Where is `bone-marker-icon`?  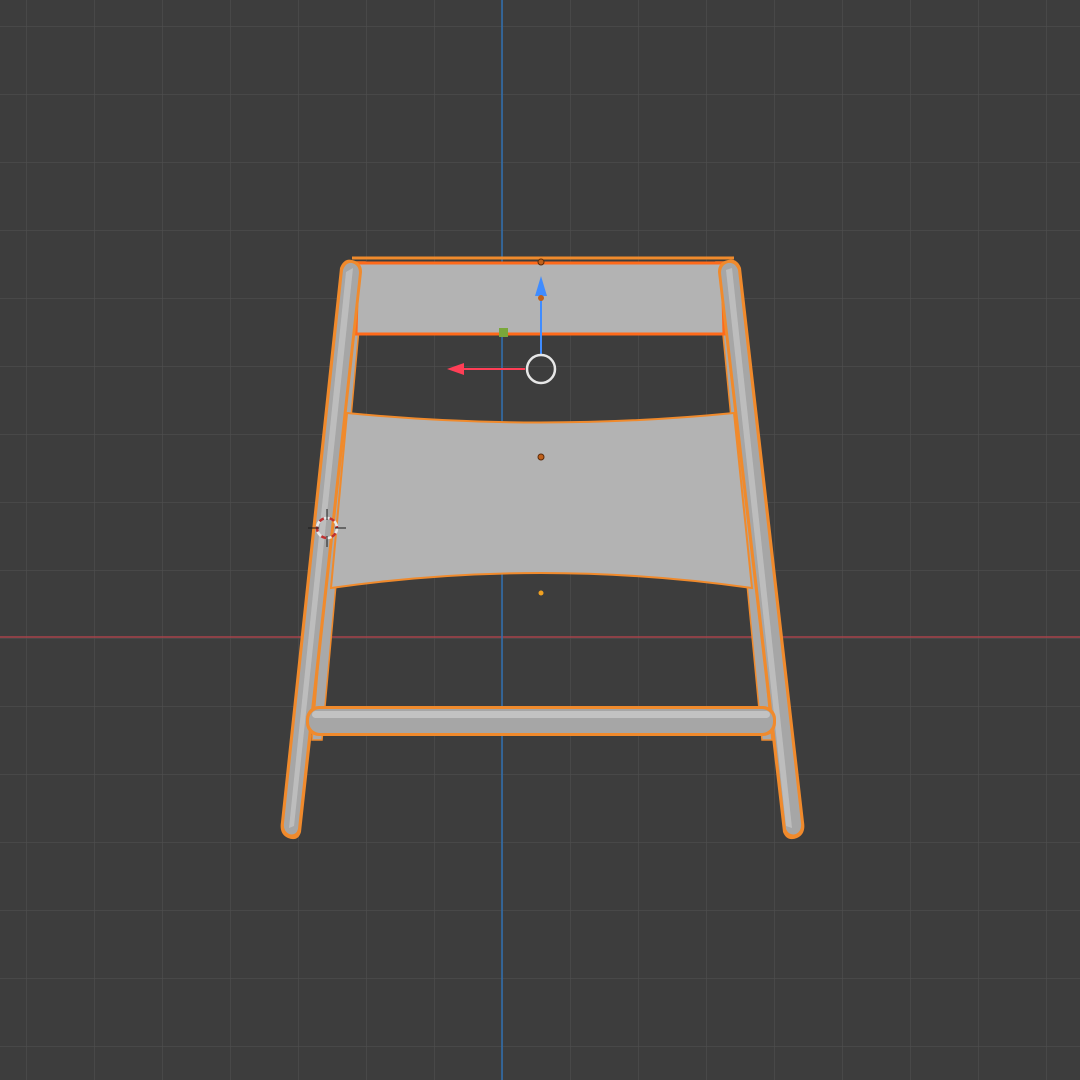 bone-marker-icon is located at coordinates (503, 332).